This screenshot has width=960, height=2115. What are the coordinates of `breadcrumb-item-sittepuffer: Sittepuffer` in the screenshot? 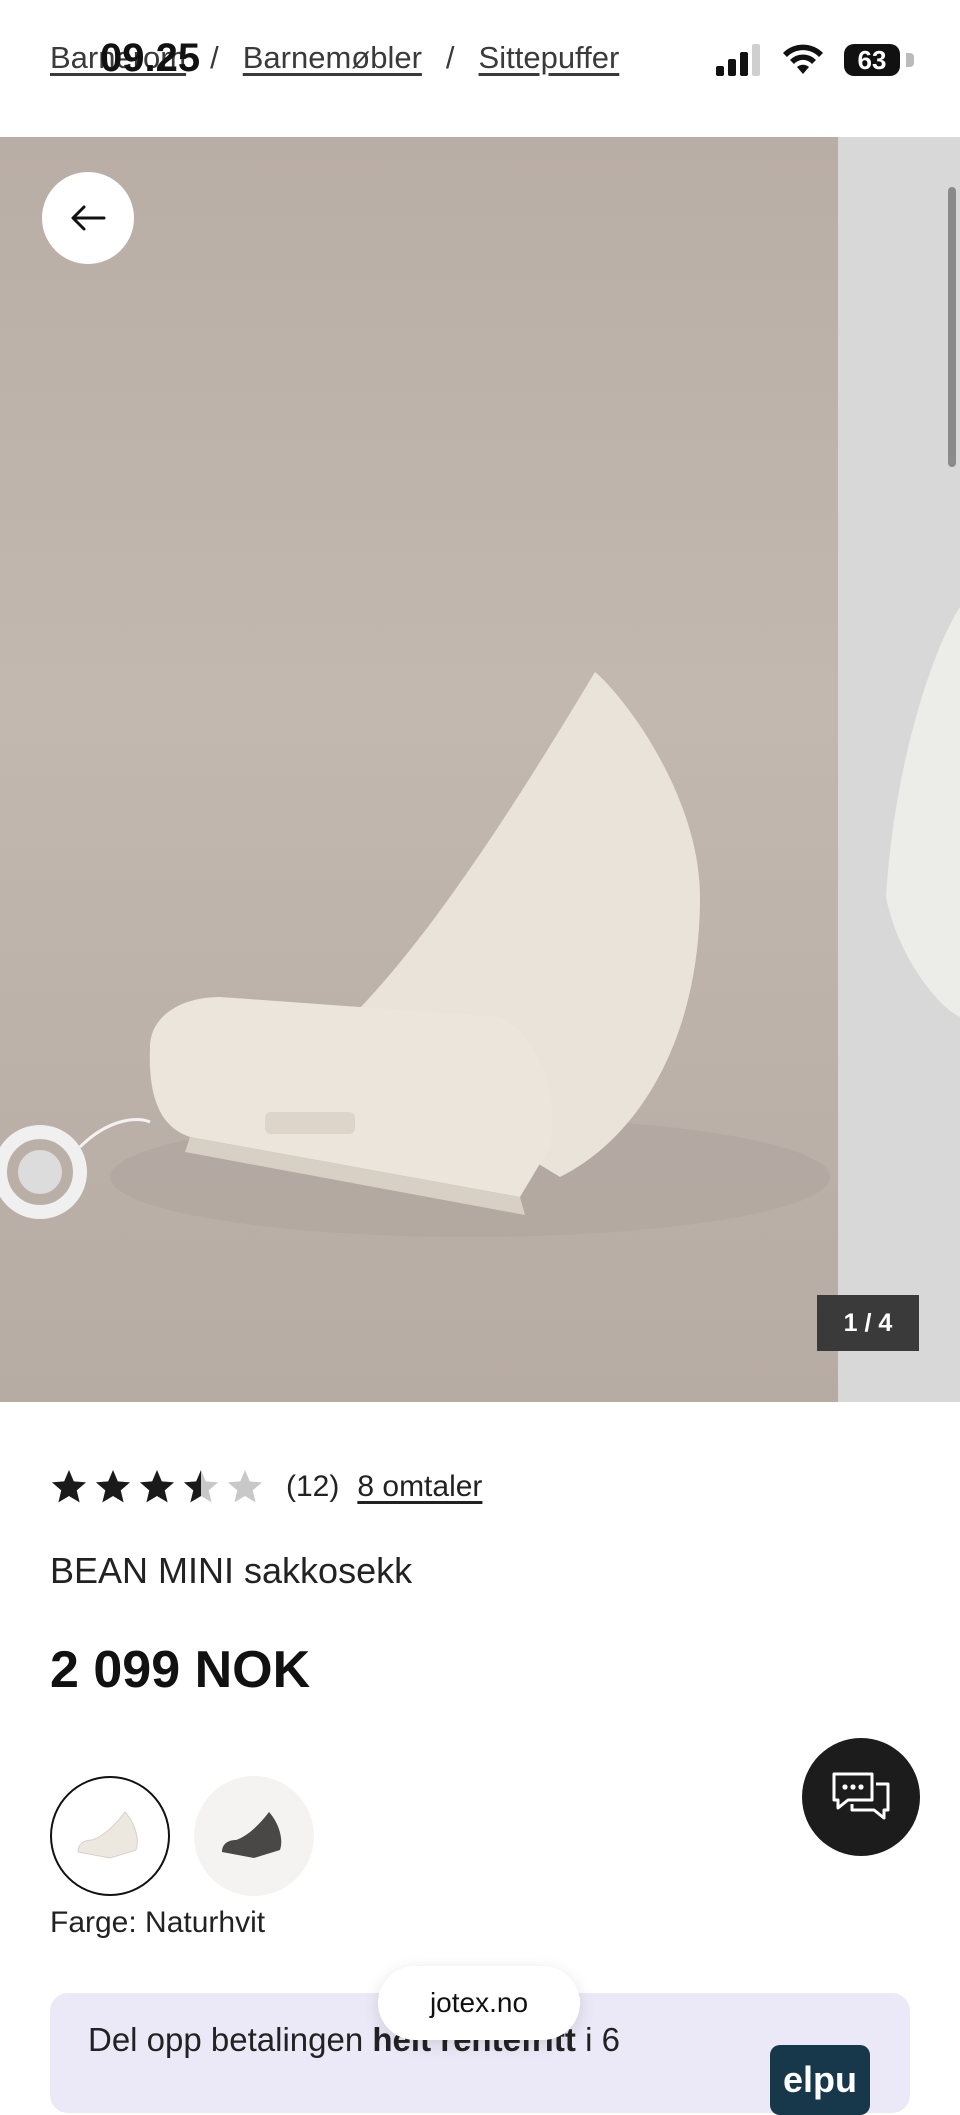 It's located at (549, 58).